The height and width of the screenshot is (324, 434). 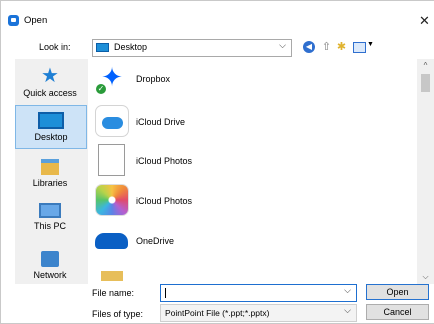 I want to click on file-name: Dropbox, so click(x=153, y=79).